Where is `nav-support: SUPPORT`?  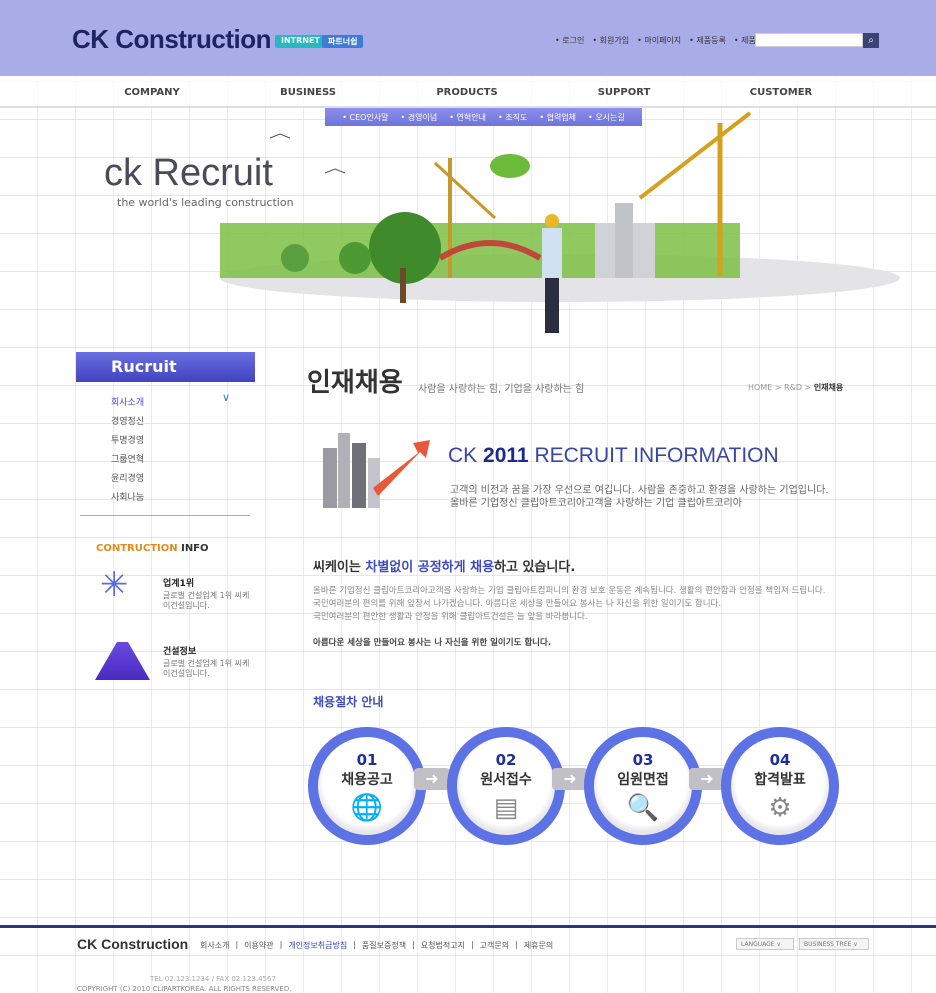 nav-support: SUPPORT is located at coordinates (624, 92).